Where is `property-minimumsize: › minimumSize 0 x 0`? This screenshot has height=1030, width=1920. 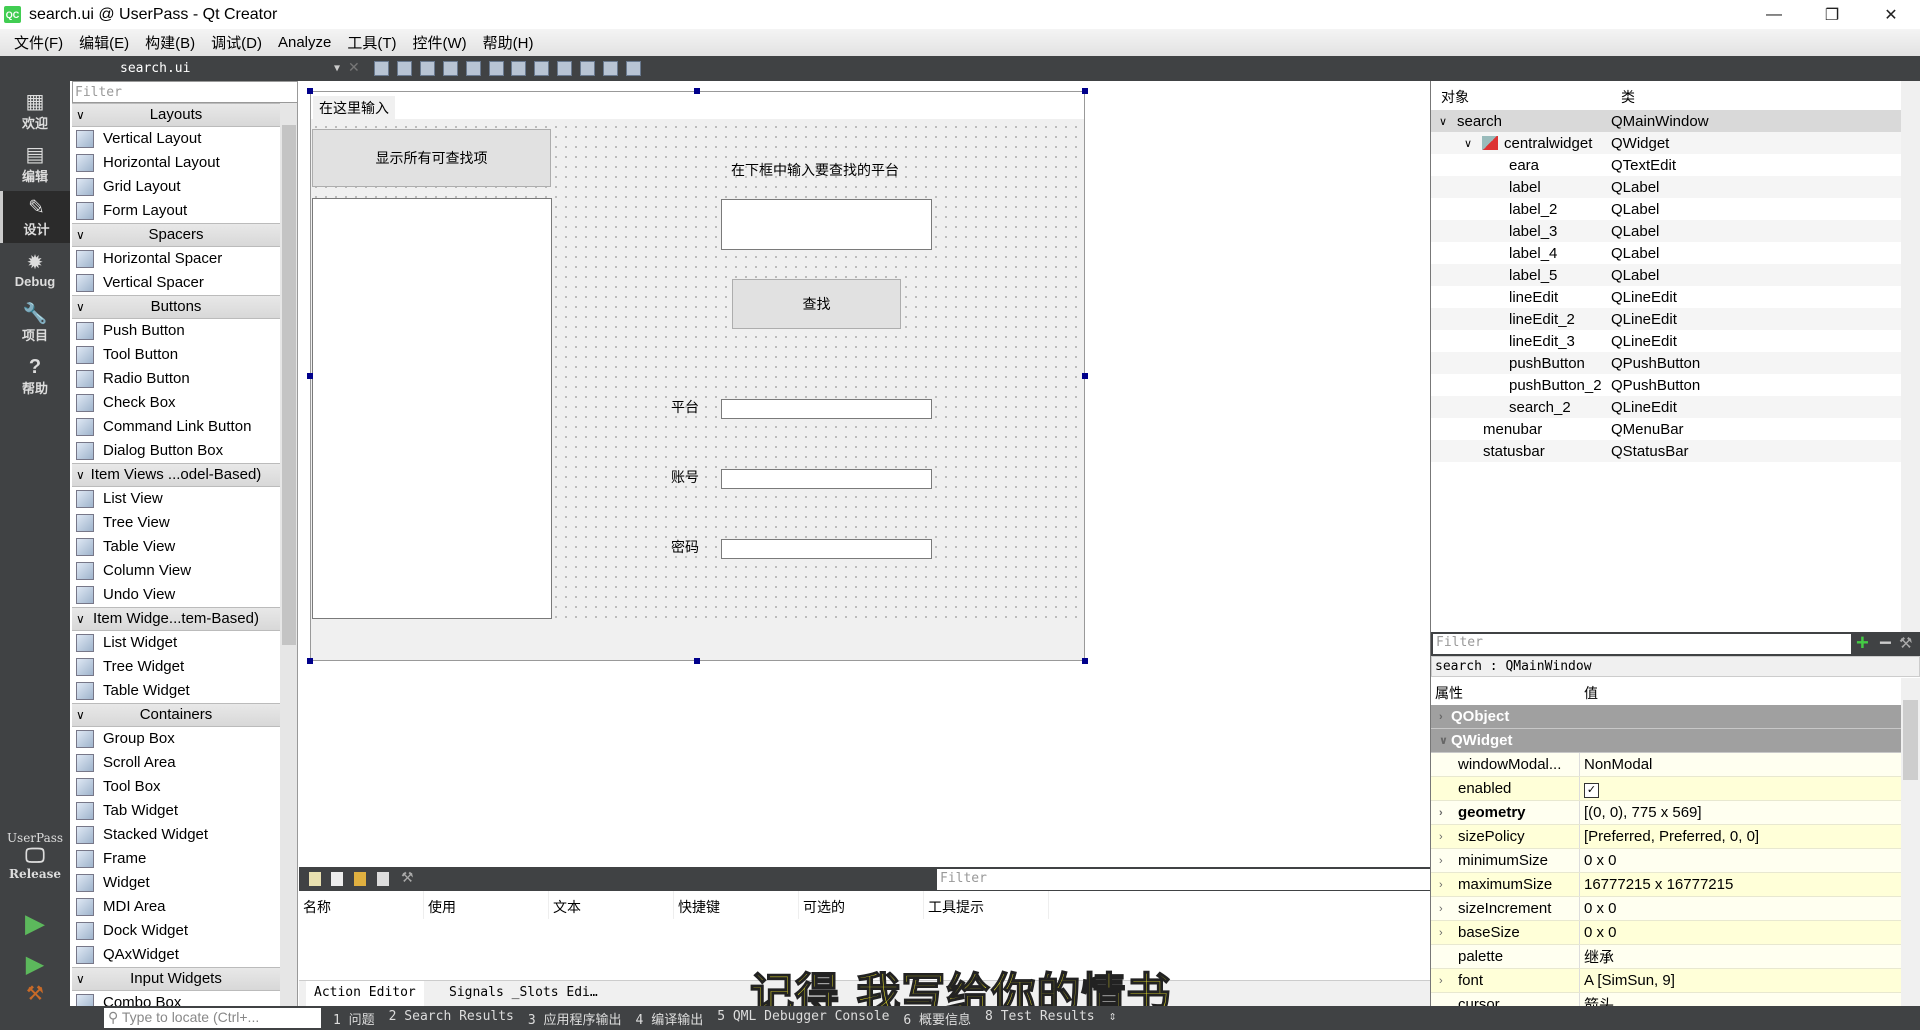 property-minimumsize: › minimumSize 0 x 0 is located at coordinates (1666, 861).